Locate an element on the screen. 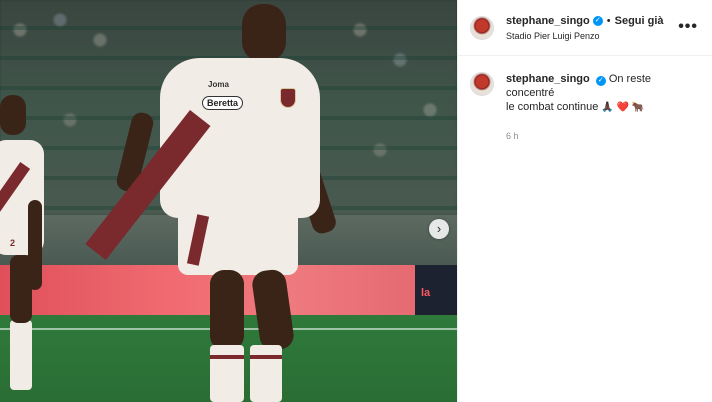 The height and width of the screenshot is (402, 712). front-sponsor-logo: Beretta is located at coordinates (223, 103).